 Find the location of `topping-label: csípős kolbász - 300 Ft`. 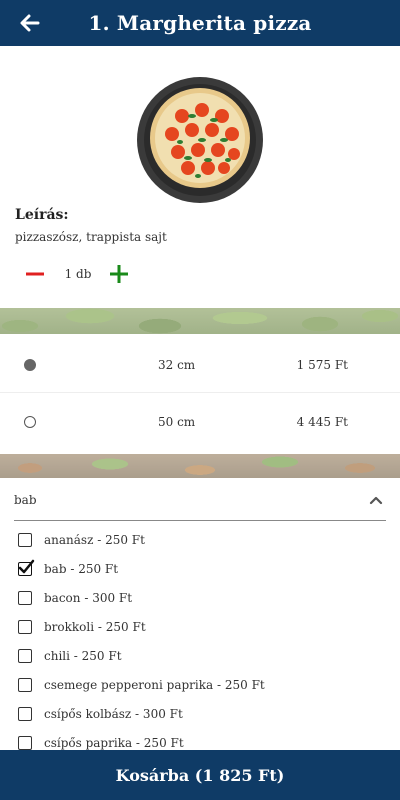

topping-label: csípős kolbász - 300 Ft is located at coordinates (113, 714).